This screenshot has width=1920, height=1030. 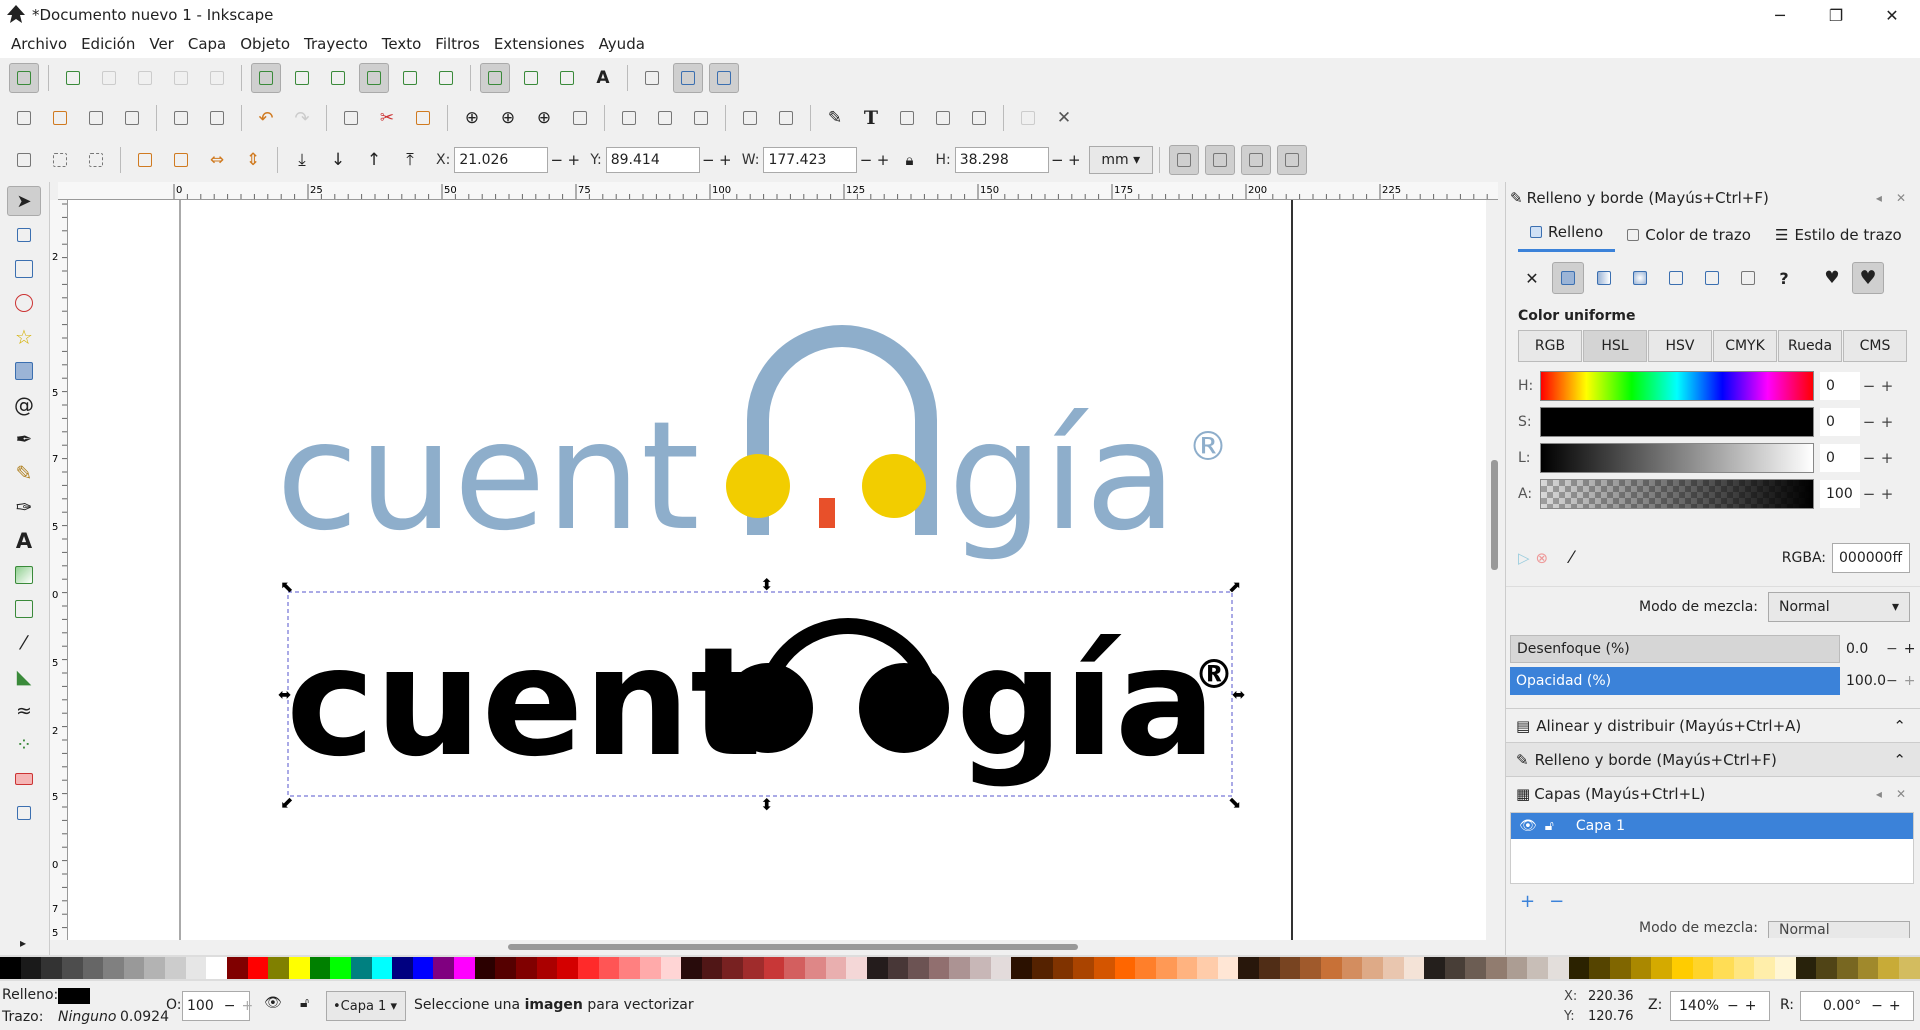 What do you see at coordinates (423, 118) in the screenshot?
I see `paste-button` at bounding box center [423, 118].